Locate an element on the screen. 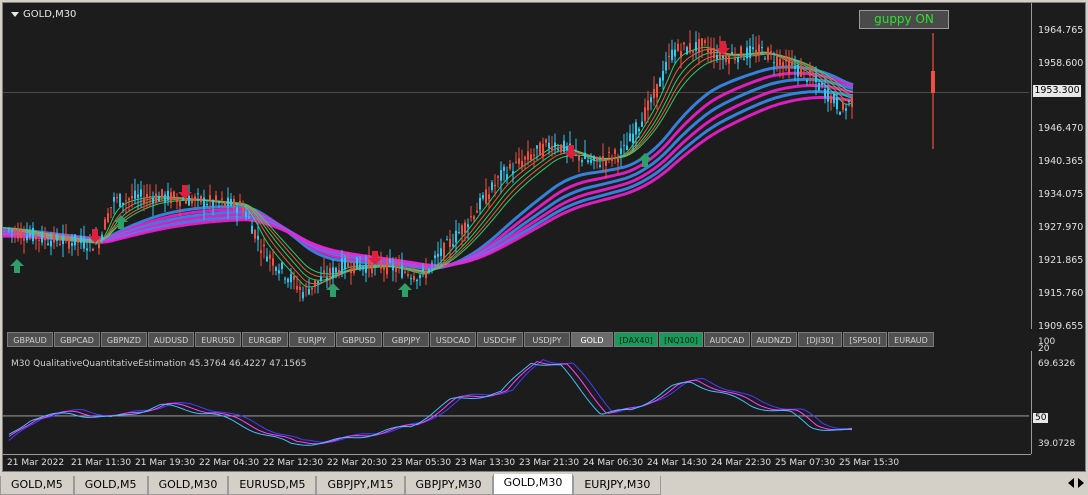  scroll-right-icon is located at coordinates (1081, 483).